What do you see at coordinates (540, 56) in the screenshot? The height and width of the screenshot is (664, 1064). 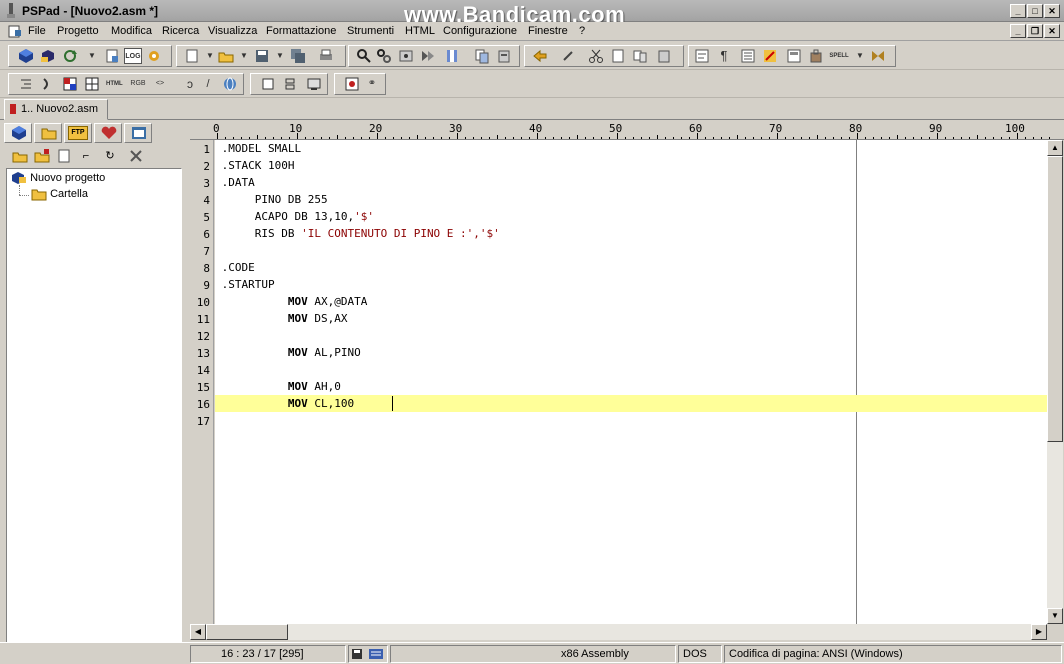 I see `undo-icon` at bounding box center [540, 56].